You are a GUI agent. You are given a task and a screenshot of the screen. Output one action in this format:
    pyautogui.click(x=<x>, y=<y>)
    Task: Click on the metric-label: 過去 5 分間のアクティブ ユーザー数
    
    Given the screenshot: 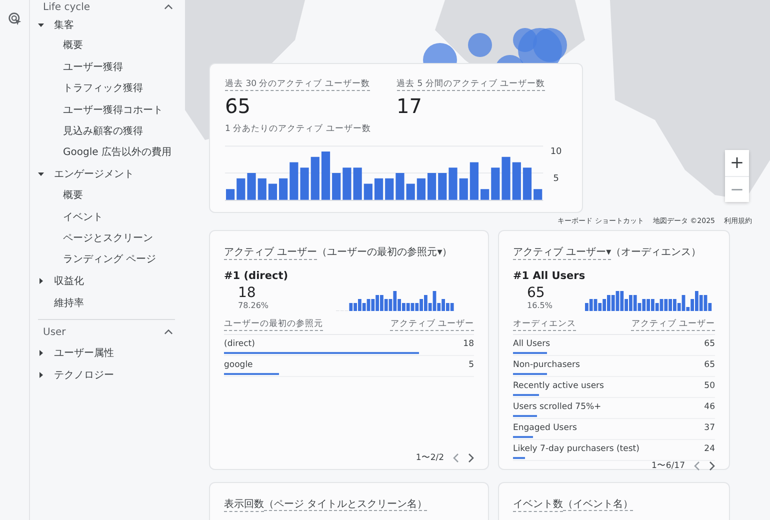 What is the action you would take?
    pyautogui.click(x=471, y=84)
    